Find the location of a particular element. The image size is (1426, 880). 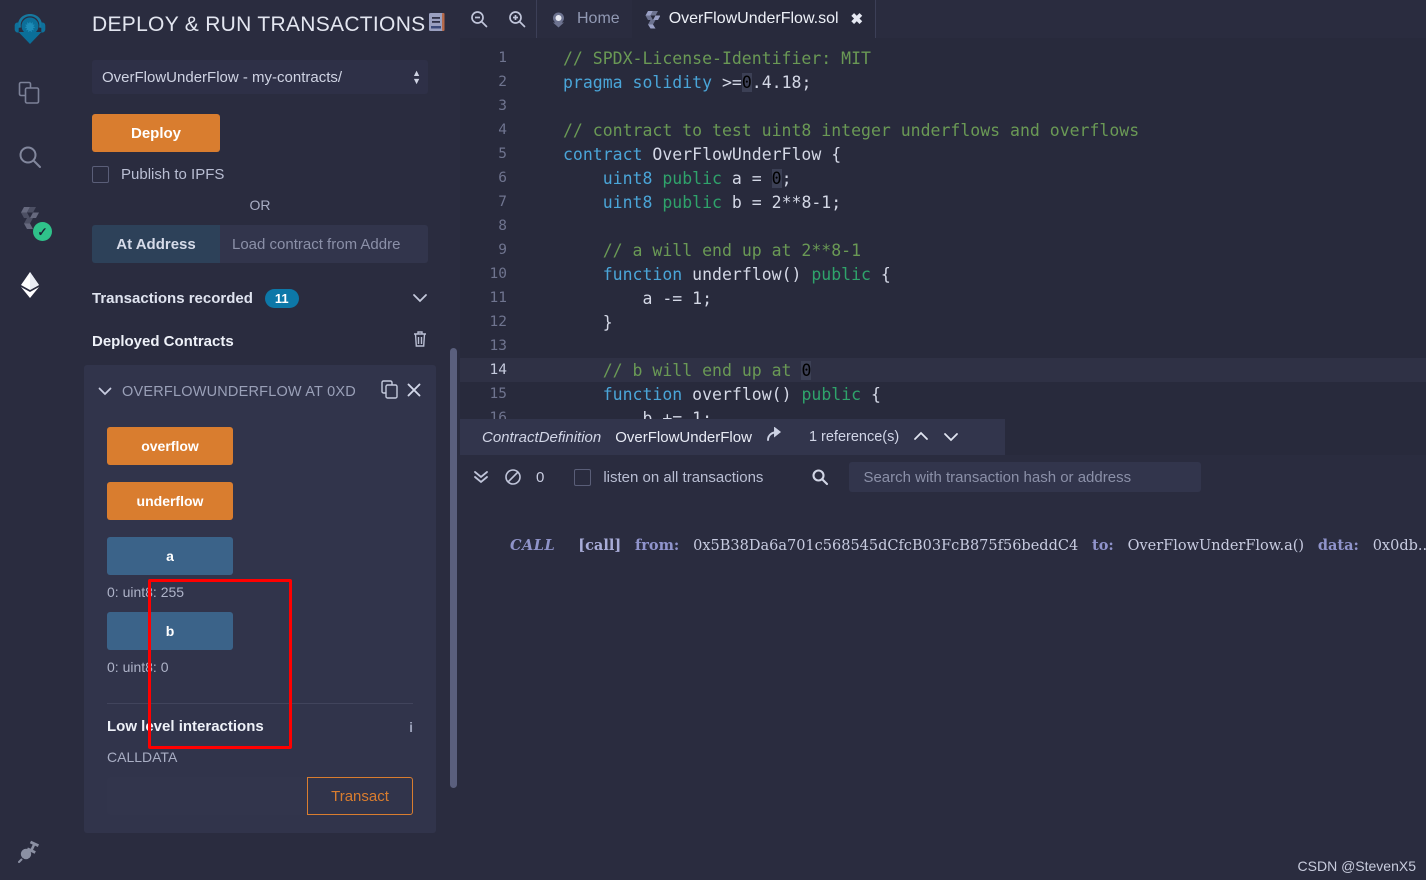

prev-reference-icon is located at coordinates (921, 437).